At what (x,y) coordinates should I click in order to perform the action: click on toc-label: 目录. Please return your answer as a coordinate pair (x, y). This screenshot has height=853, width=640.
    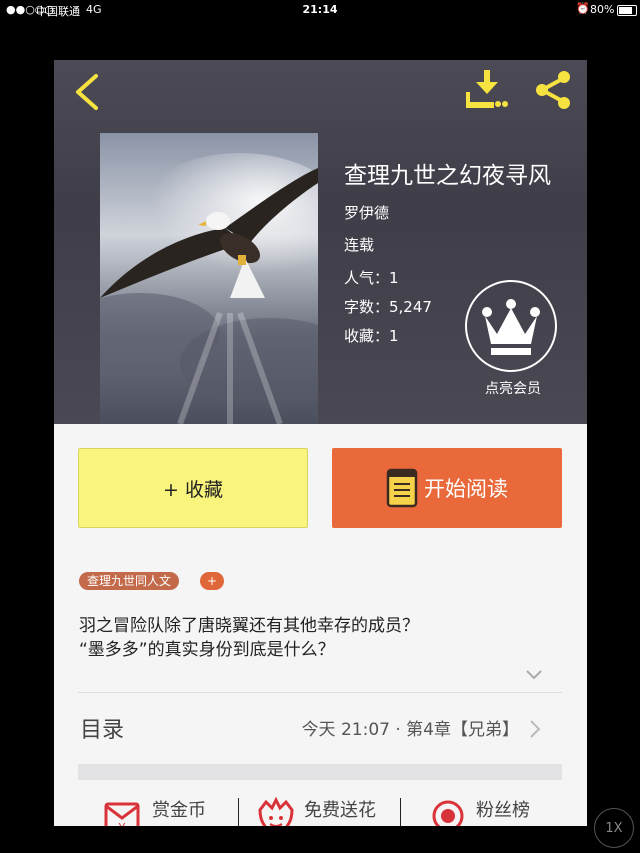
    Looking at the image, I should click on (102, 728).